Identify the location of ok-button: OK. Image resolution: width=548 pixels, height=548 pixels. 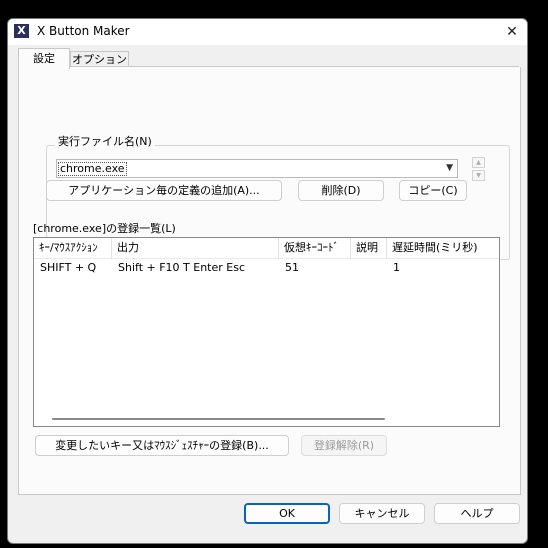
(287, 513).